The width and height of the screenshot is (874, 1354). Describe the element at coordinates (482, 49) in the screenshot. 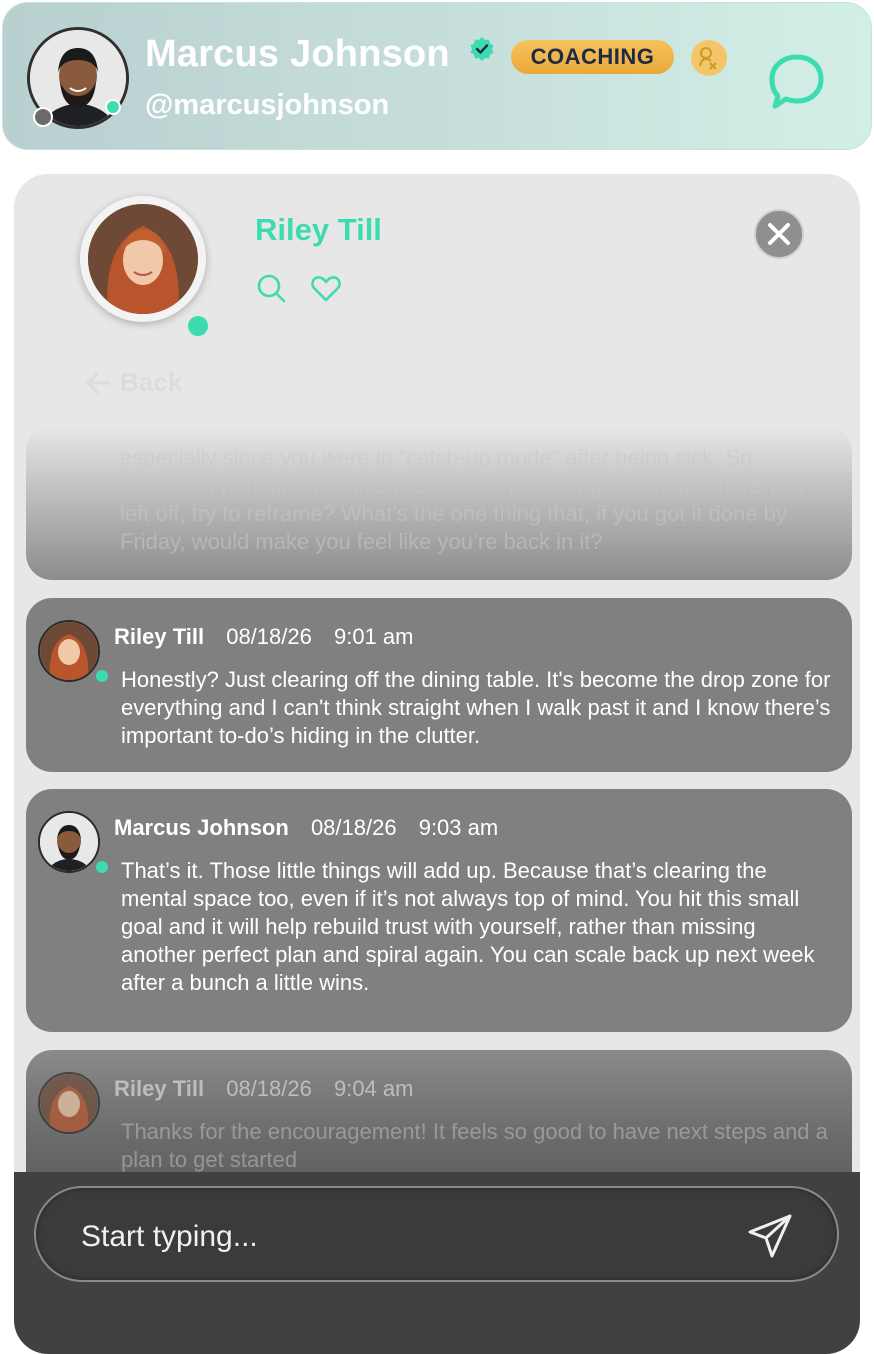

I see `verified-icon` at that location.